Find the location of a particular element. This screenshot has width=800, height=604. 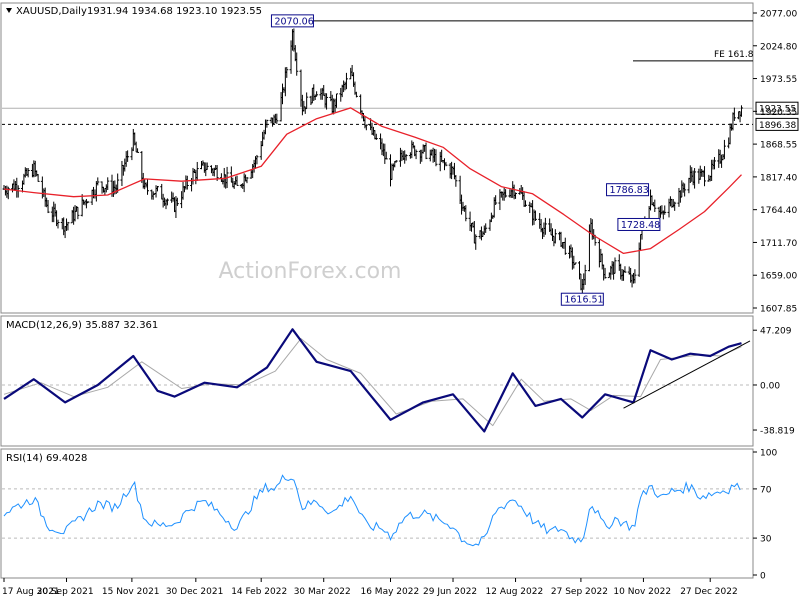

macd-y-label: -38.819 is located at coordinates (777, 432).